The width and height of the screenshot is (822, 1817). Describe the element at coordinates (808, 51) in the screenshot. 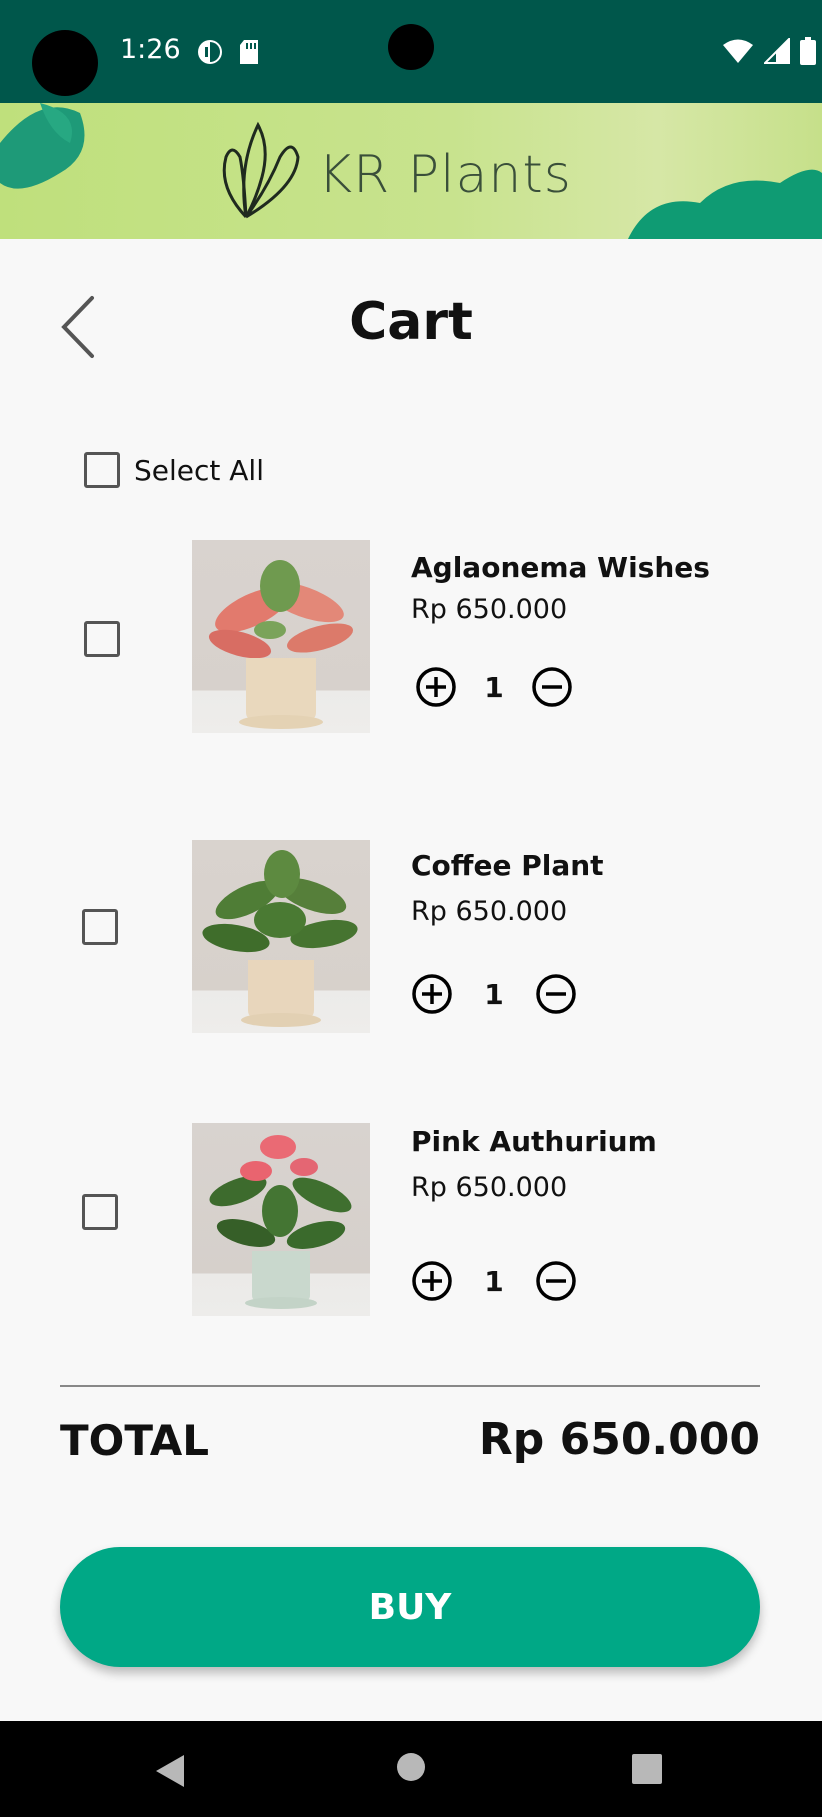

I see `battery-icon` at that location.